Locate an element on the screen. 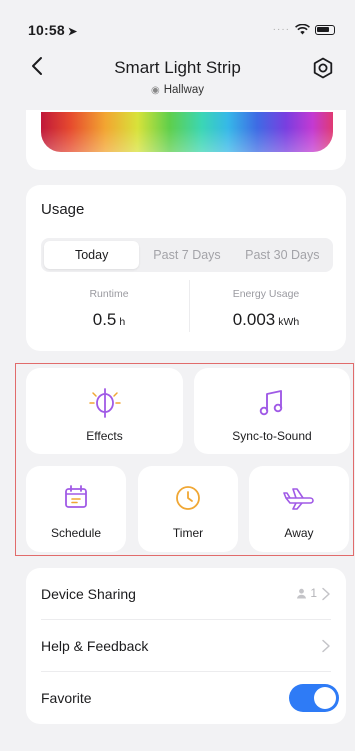 This screenshot has height=751, width=355. nav-bar: Smart Light Strip ◉ Hallway is located at coordinates (177, 76).